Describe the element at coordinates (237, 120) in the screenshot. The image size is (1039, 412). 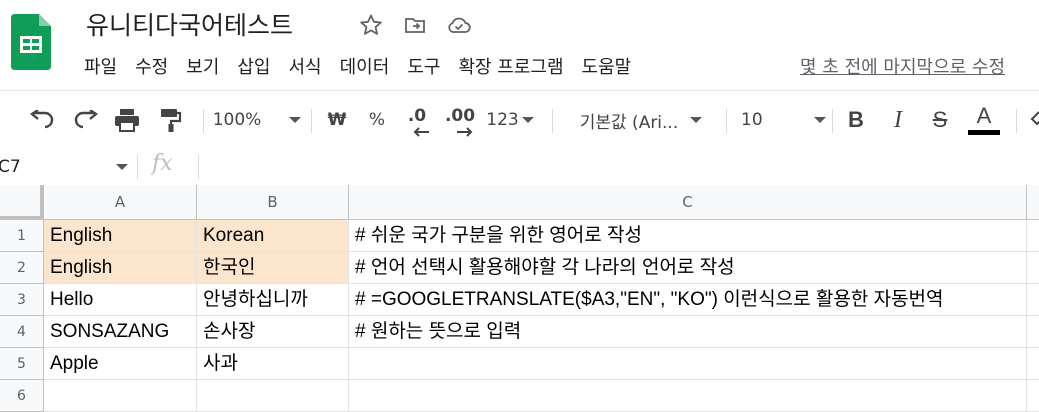
I see `zoom-value: 100%` at that location.